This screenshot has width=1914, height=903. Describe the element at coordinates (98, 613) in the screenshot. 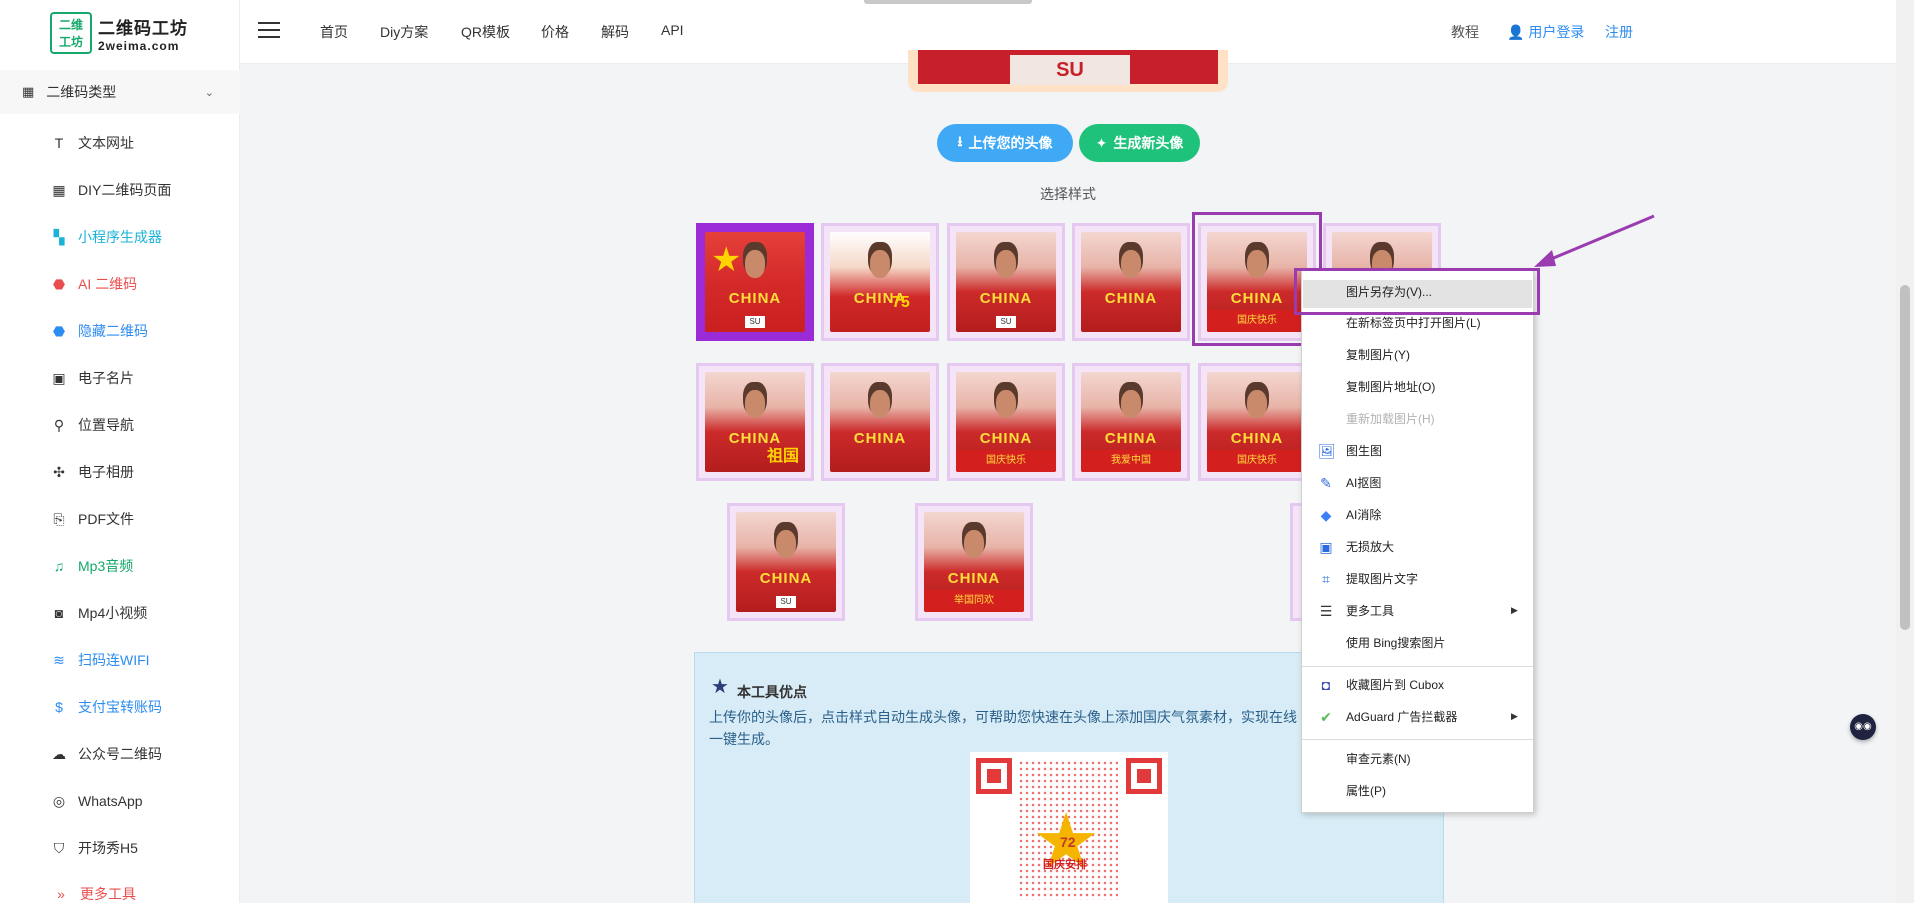

I see `sidebar-item: ◙ Mp4小视频` at that location.